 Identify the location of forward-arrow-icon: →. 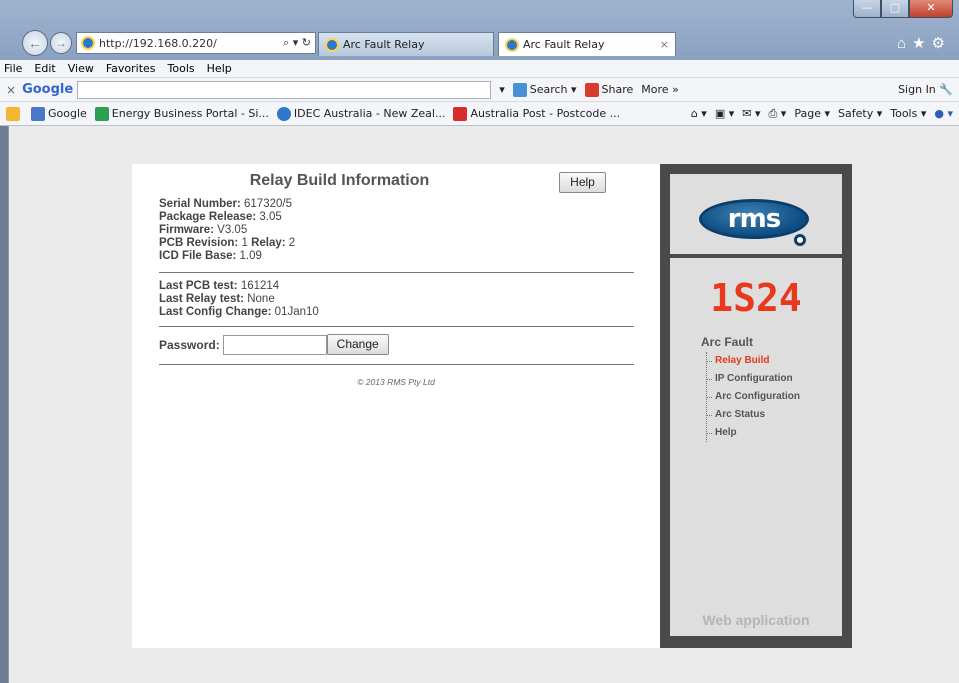
(61, 43).